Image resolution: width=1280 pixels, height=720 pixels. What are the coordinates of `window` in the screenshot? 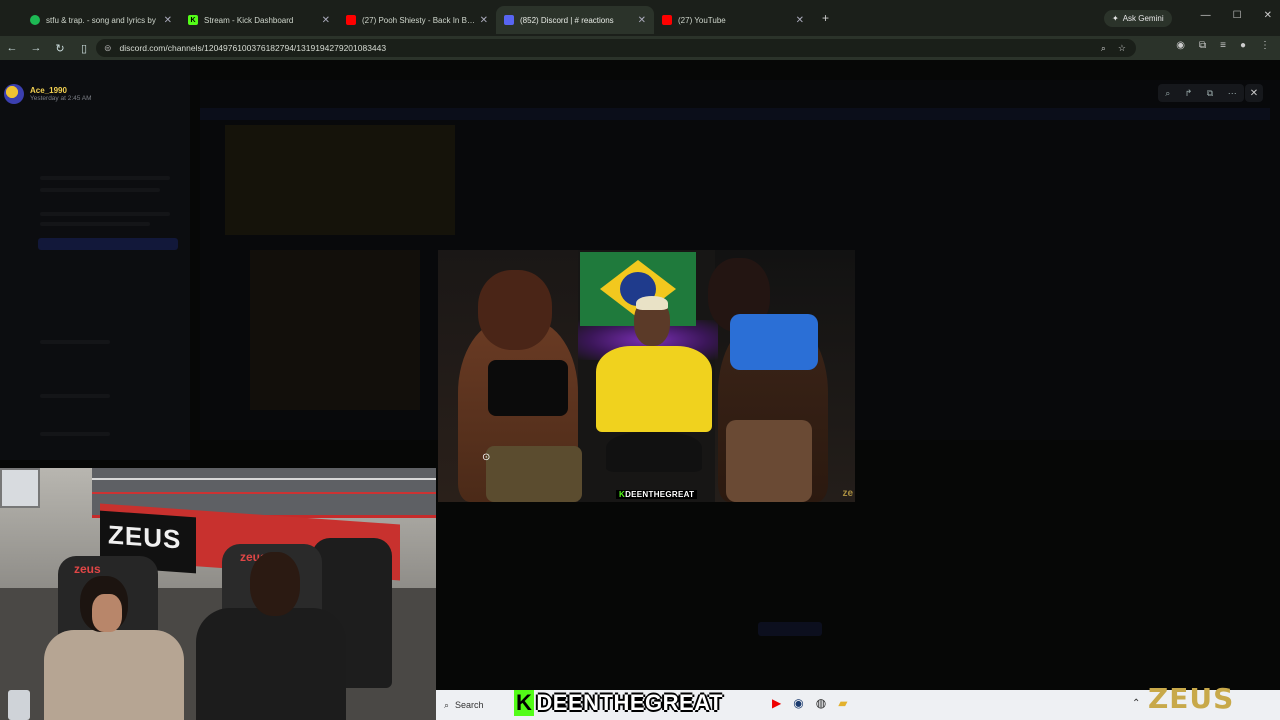 It's located at (20, 488).